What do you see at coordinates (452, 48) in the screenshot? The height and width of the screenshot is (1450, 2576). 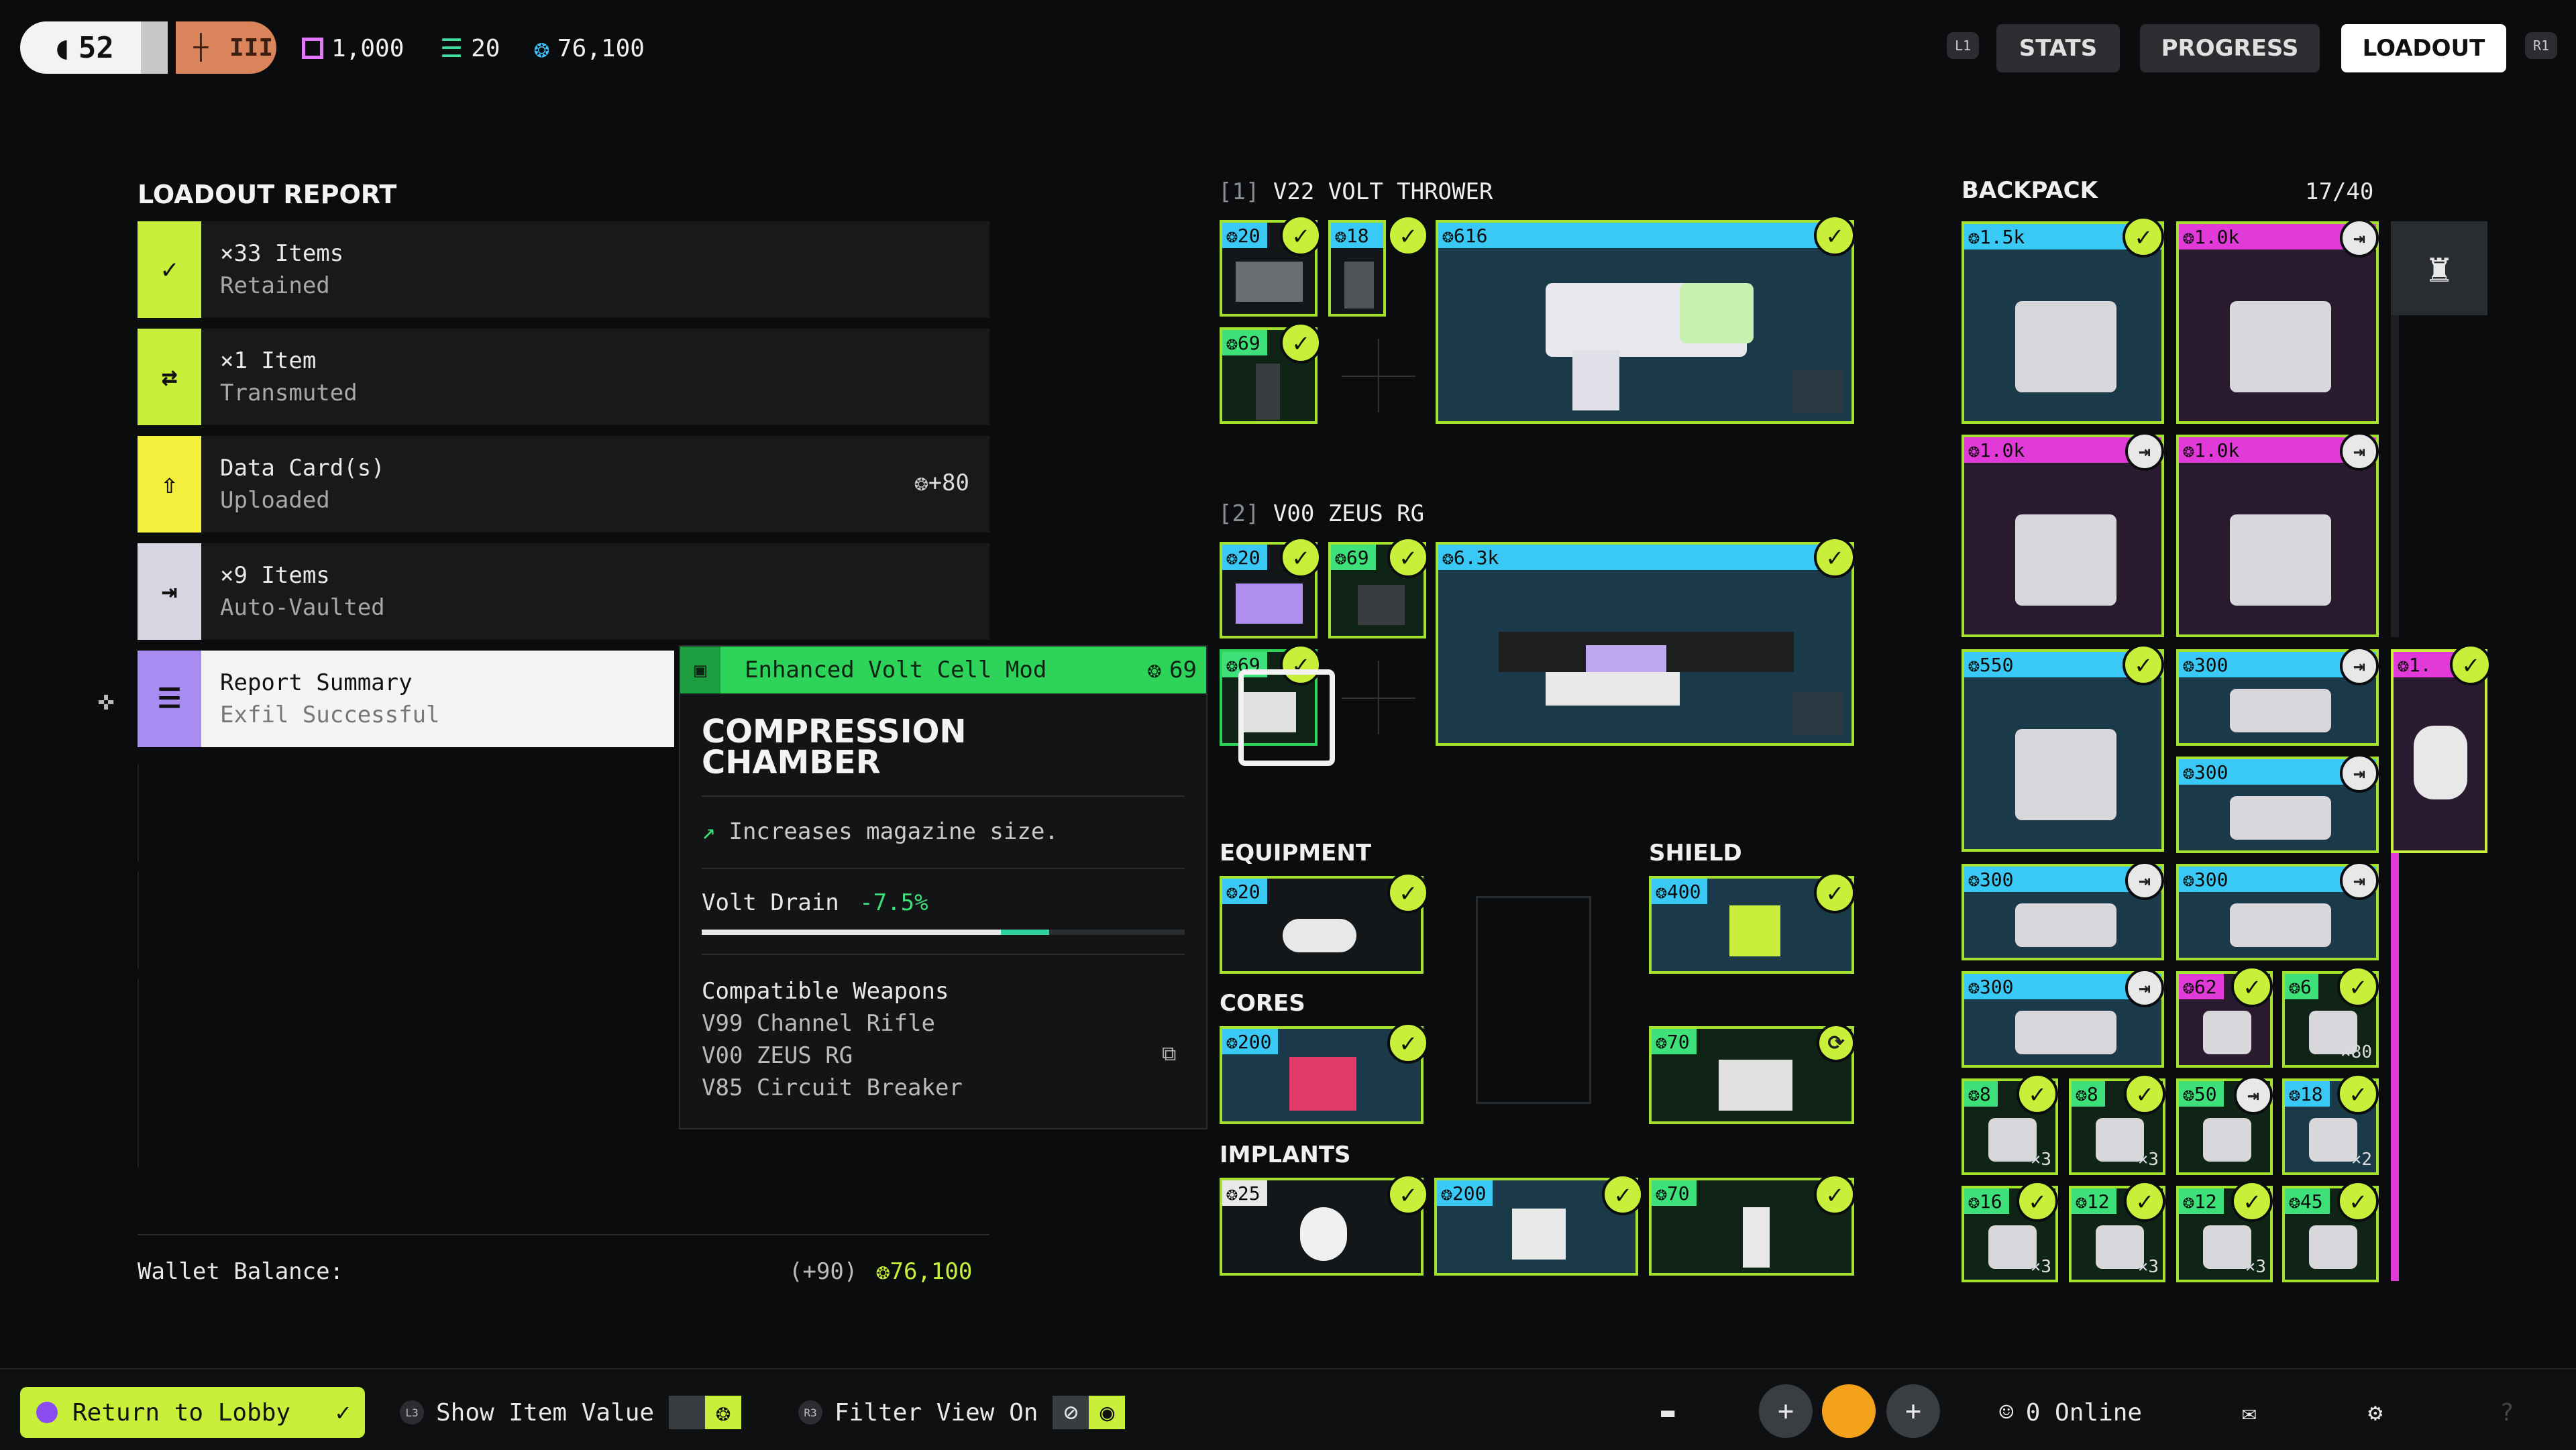 I see `stack-icon: ☰` at bounding box center [452, 48].